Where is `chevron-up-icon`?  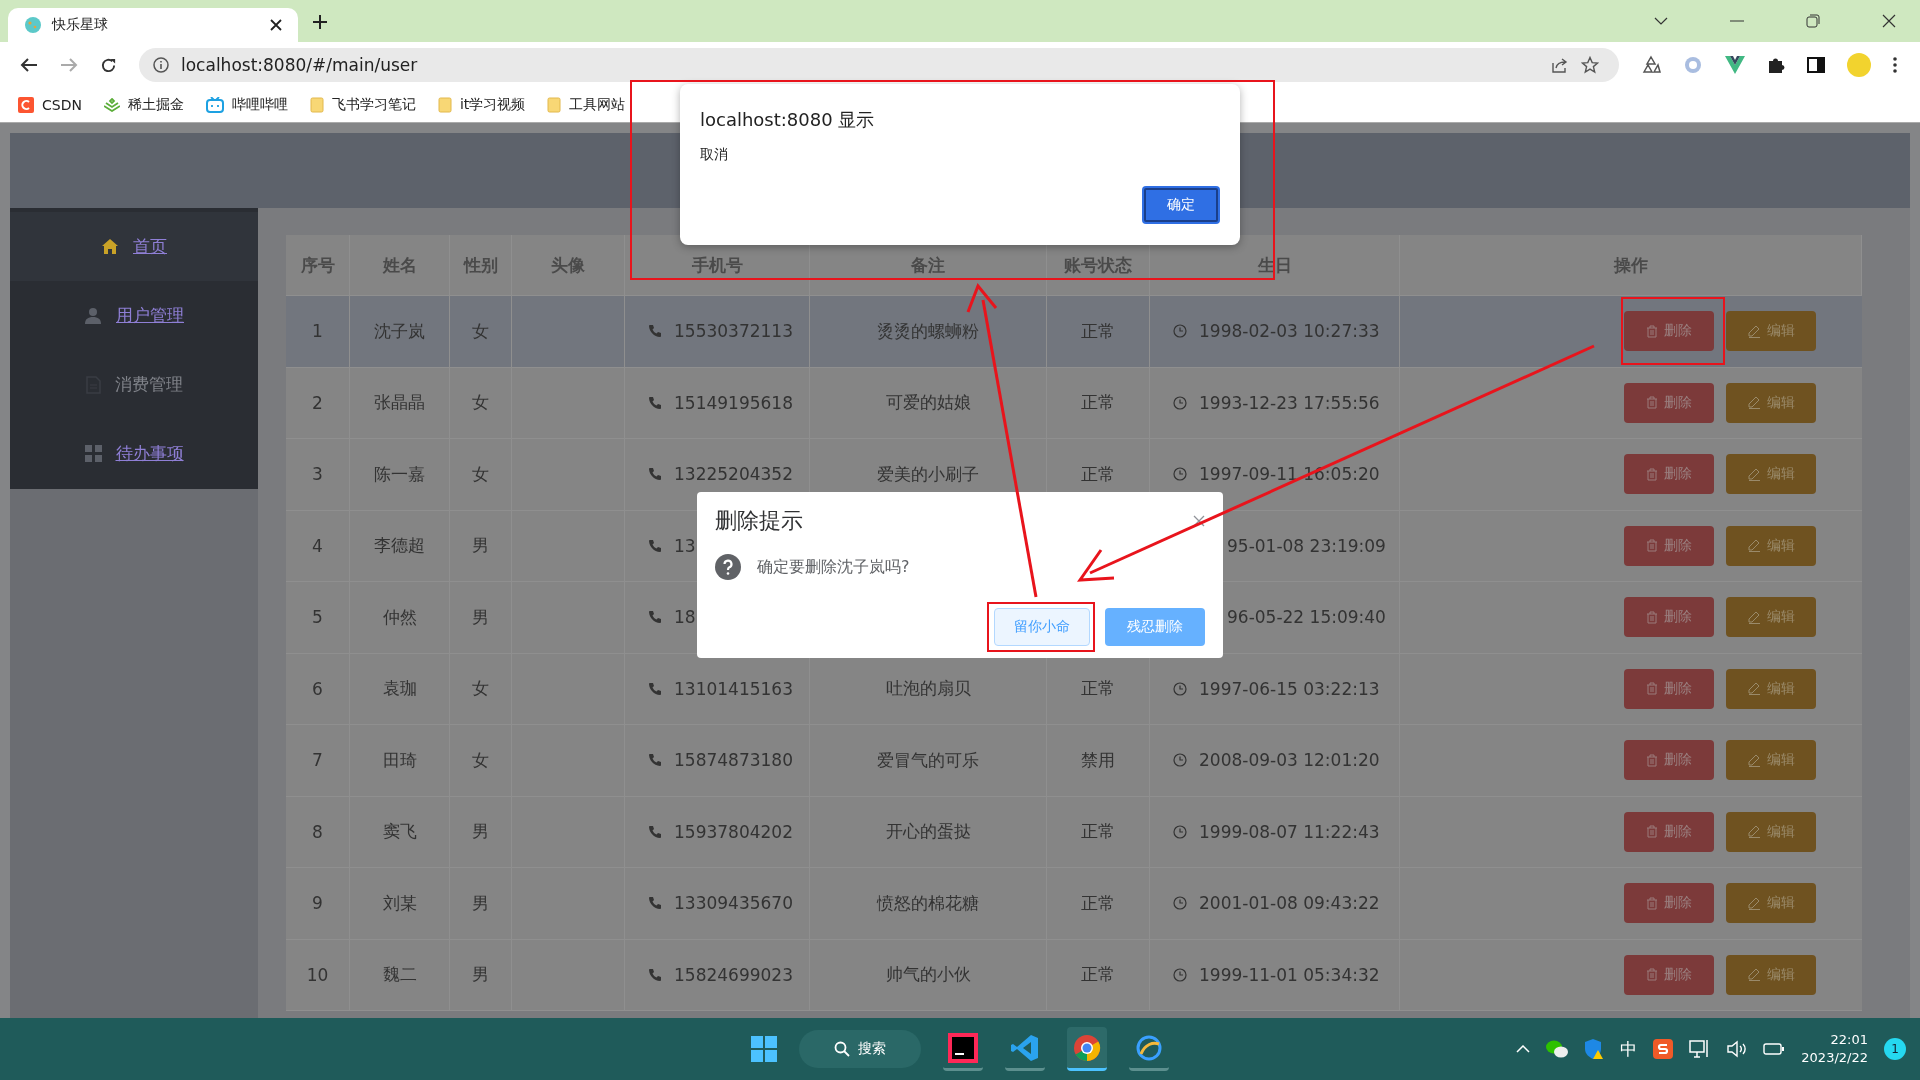 chevron-up-icon is located at coordinates (1523, 1049).